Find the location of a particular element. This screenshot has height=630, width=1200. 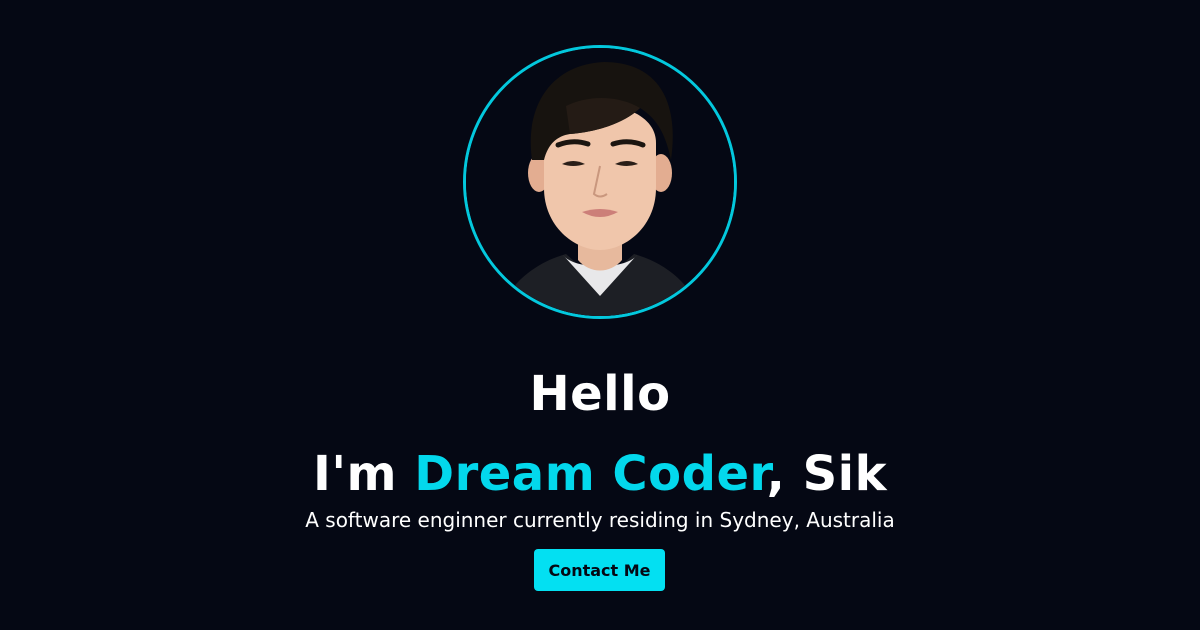

intro-heading: I'm Dream Coder, Sik is located at coordinates (600, 474).